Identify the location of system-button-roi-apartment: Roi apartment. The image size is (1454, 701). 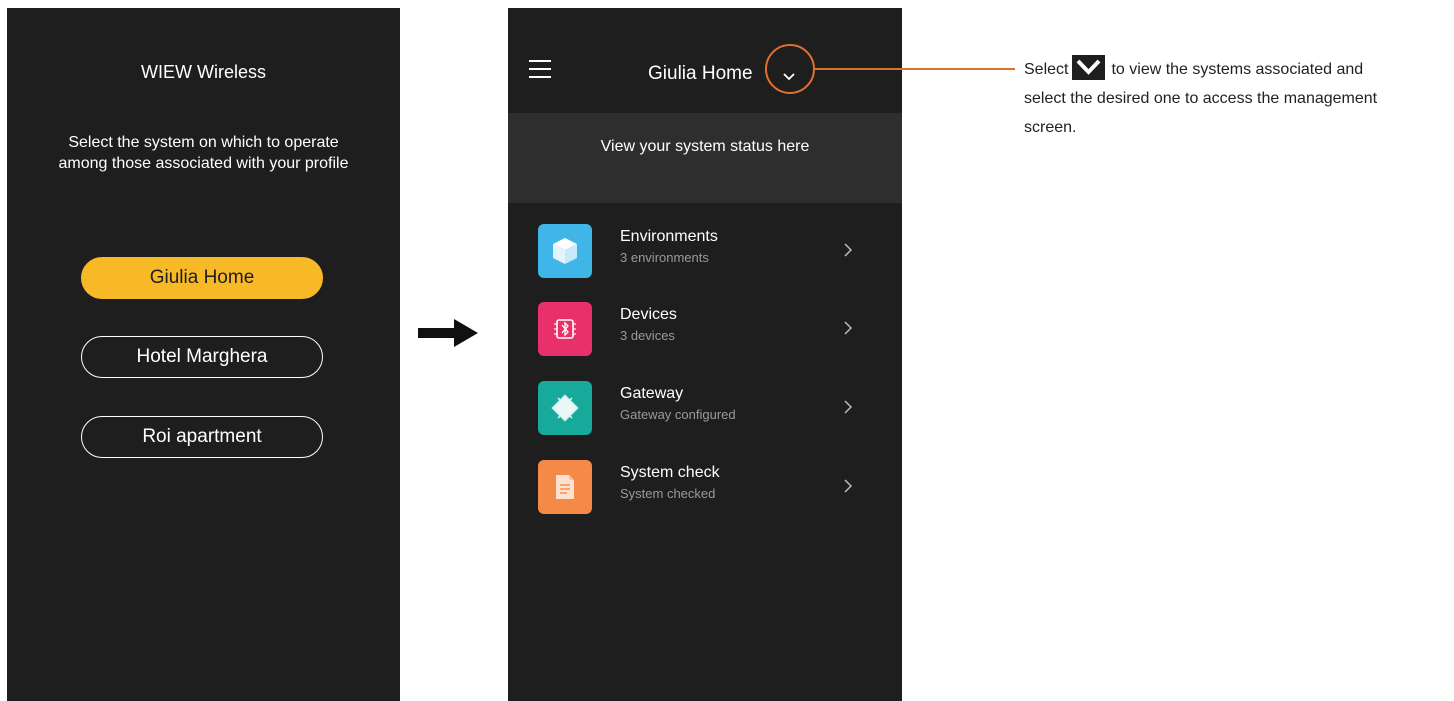
(202, 437).